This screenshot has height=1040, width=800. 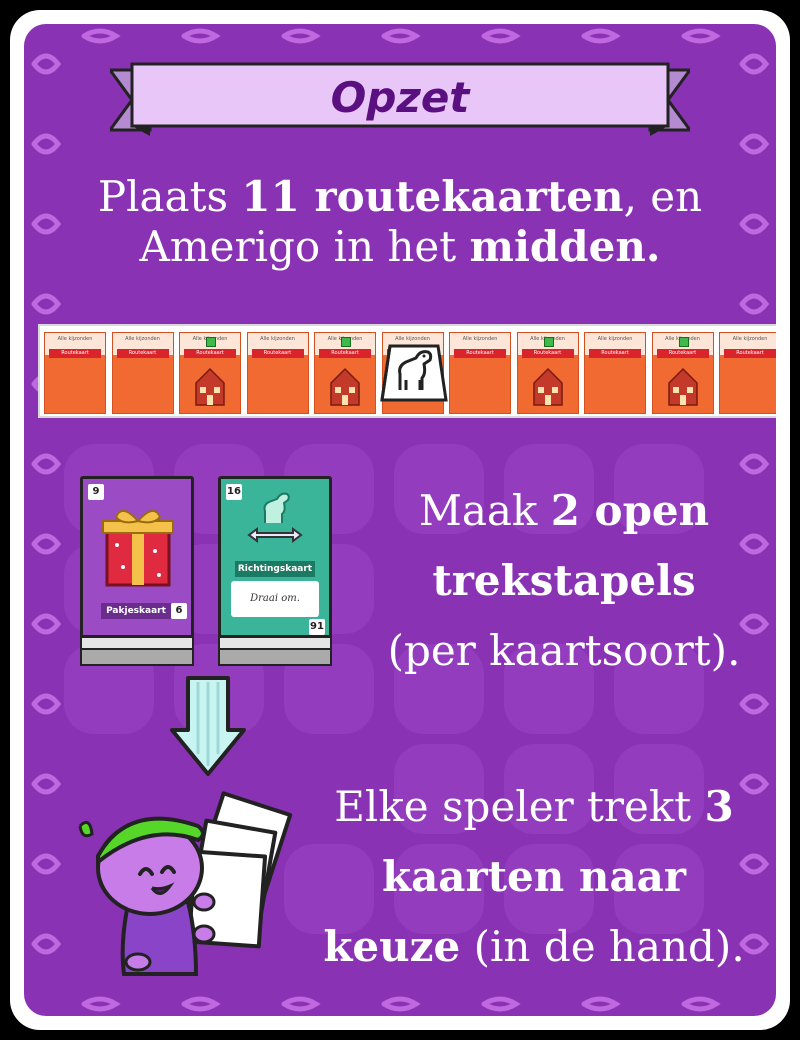 I want to click on horse-arrow-icon, so click(x=275, y=517).